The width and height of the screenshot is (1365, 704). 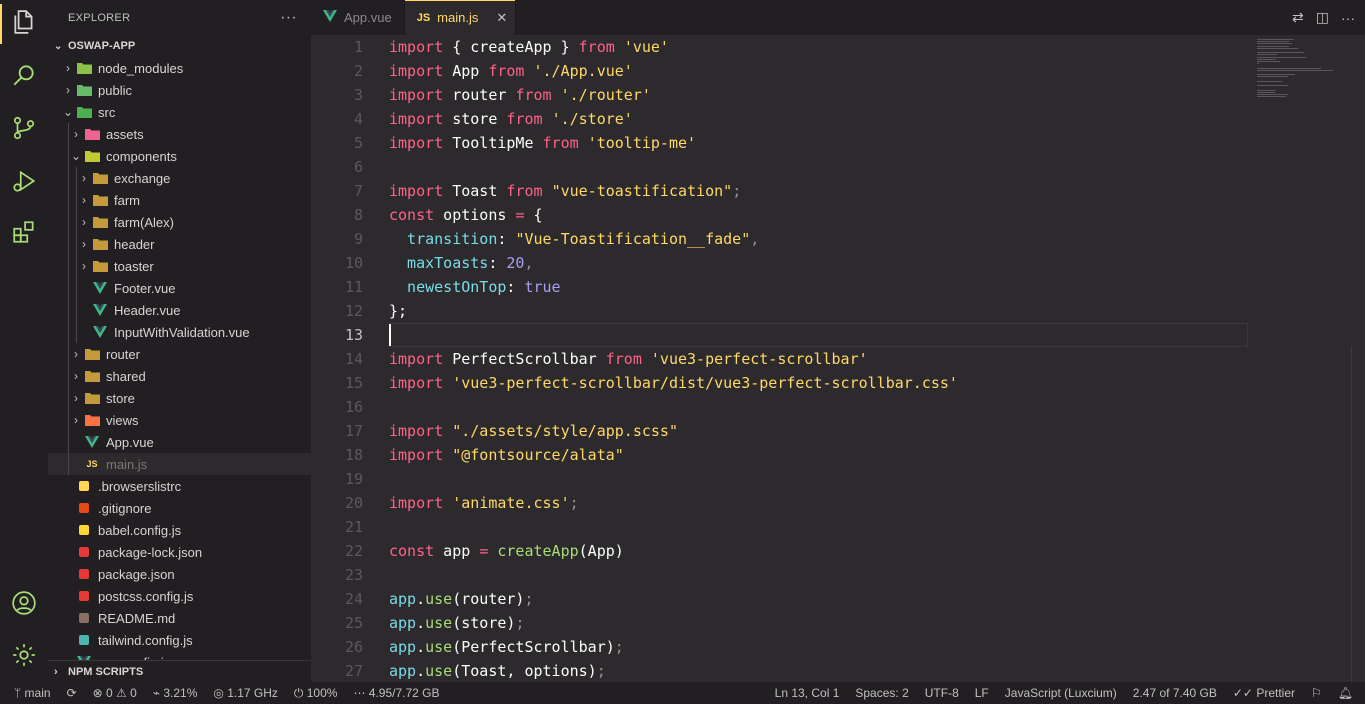 What do you see at coordinates (1316, 693) in the screenshot?
I see `feedback-icon: ⚐` at bounding box center [1316, 693].